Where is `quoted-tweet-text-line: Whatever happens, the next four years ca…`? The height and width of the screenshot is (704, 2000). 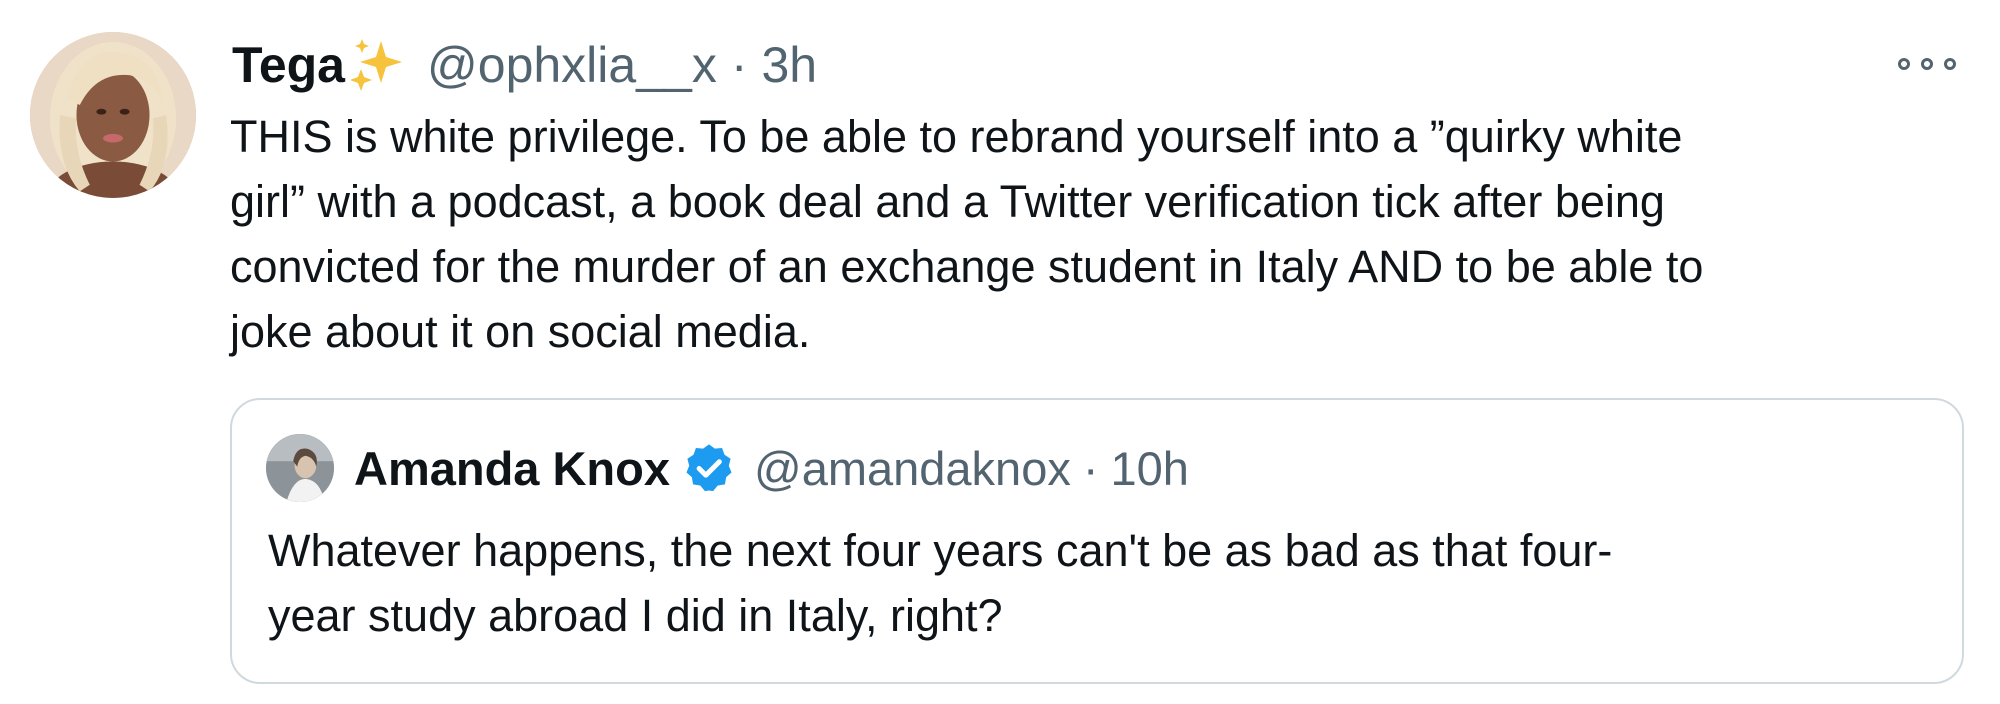 quoted-tweet-text-line: Whatever happens, the next four years ca… is located at coordinates (940, 550).